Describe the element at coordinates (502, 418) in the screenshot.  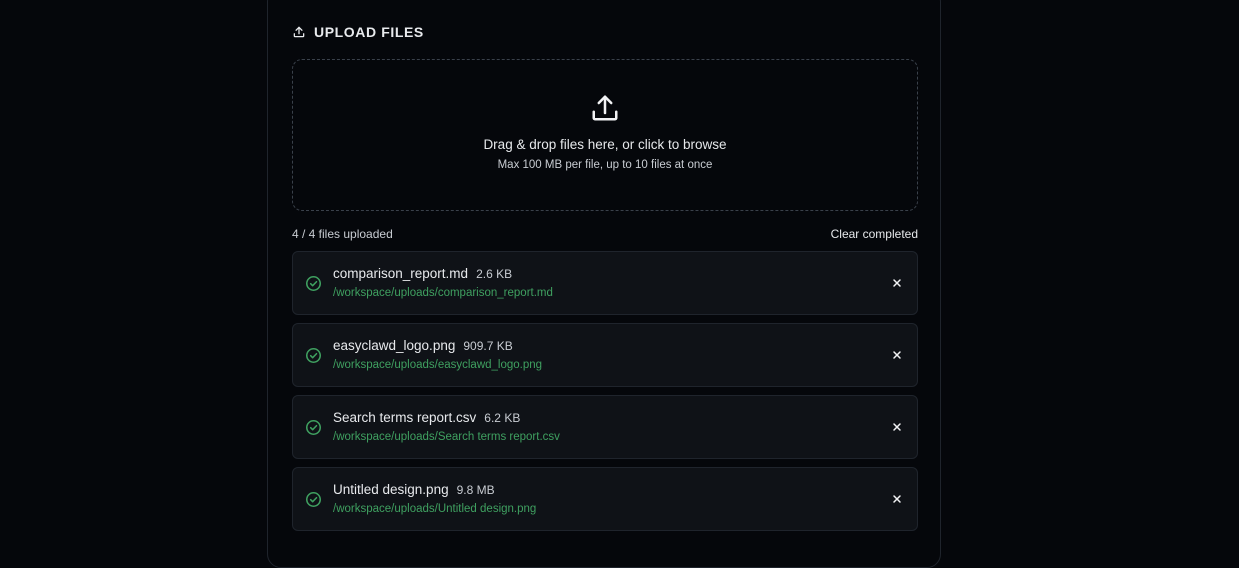
I see `file-size: 6.2 KB` at that location.